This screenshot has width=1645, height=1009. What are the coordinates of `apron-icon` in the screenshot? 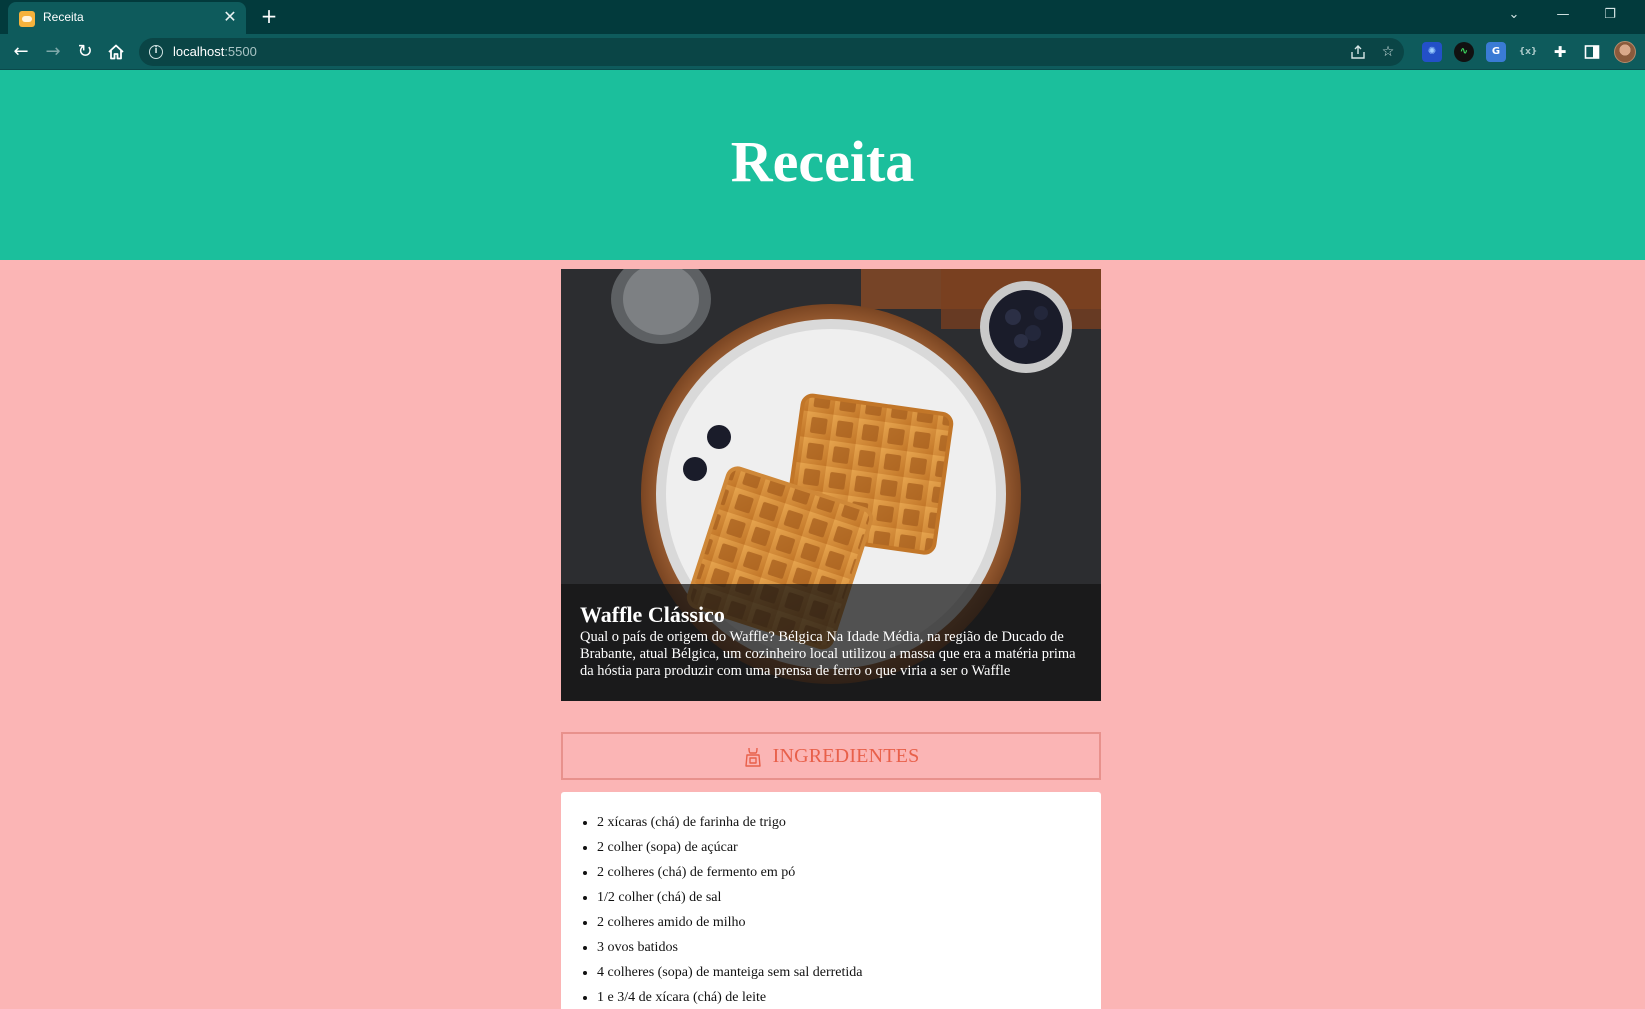 It's located at (752, 757).